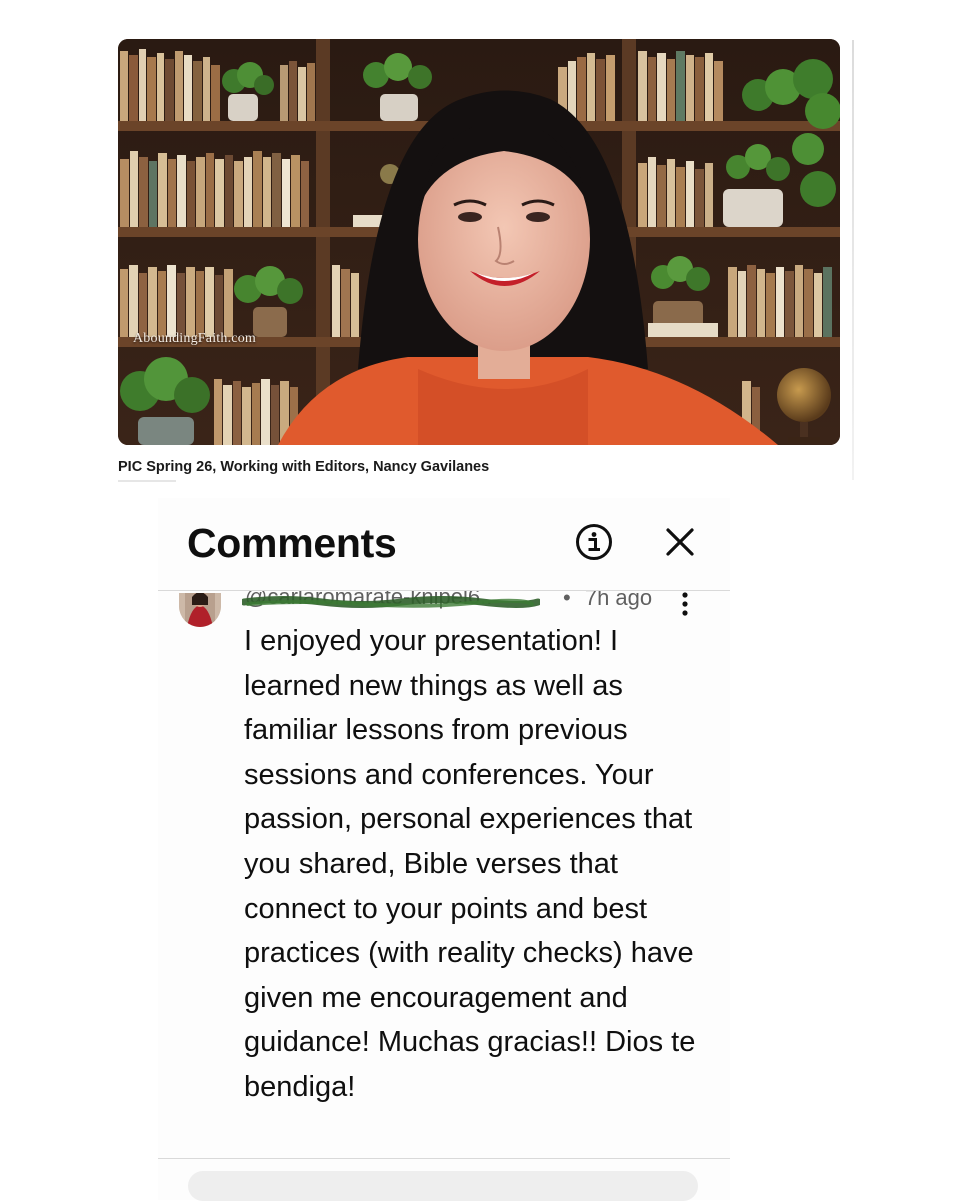  I want to click on comment-meta: • 7h ago, so click(607, 601).